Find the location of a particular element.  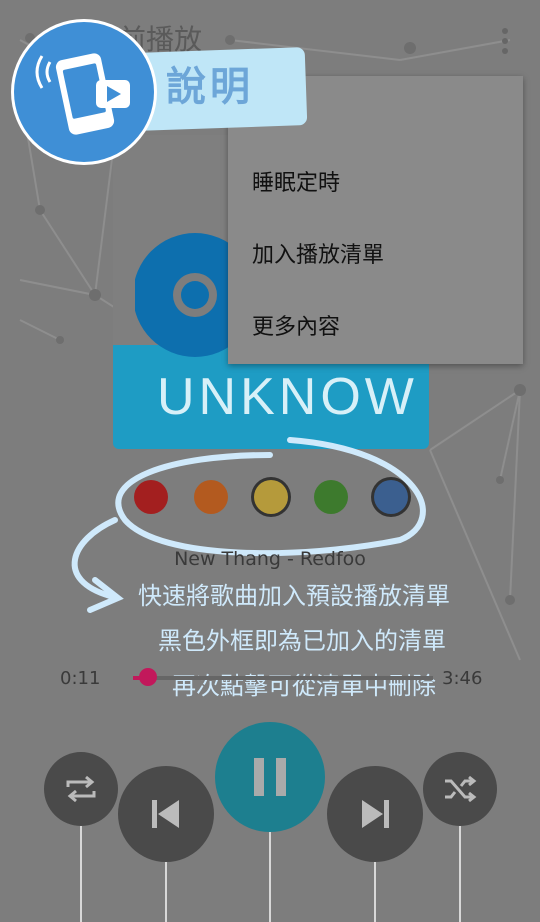

total-time: 3:46 is located at coordinates (462, 678).